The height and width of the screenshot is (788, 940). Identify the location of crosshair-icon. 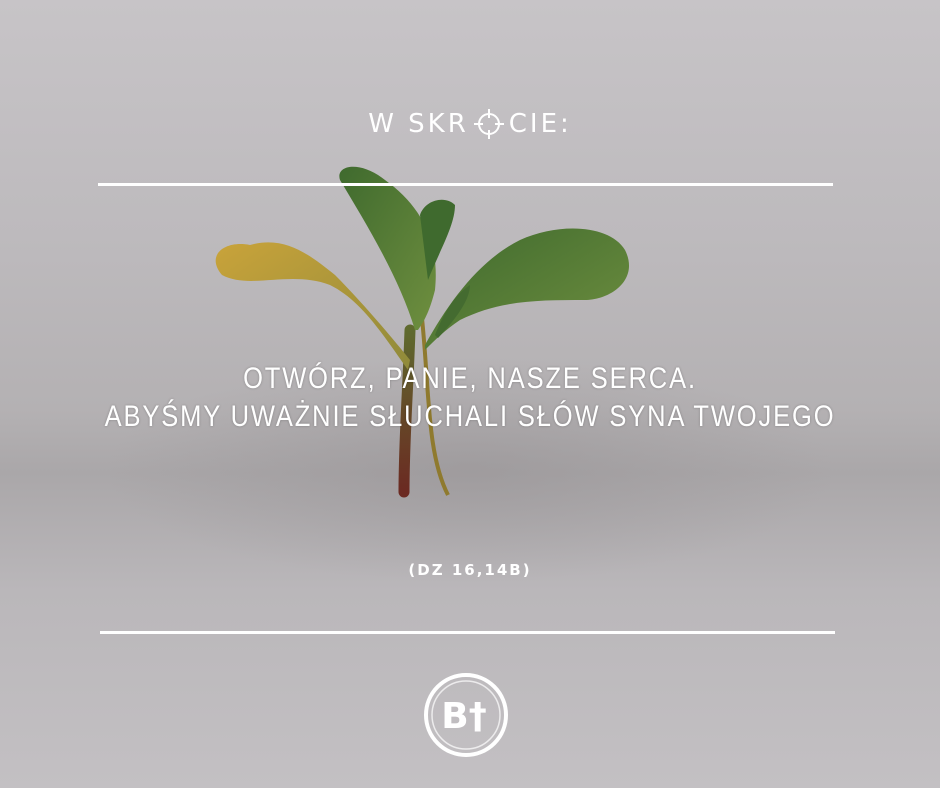
(488, 124).